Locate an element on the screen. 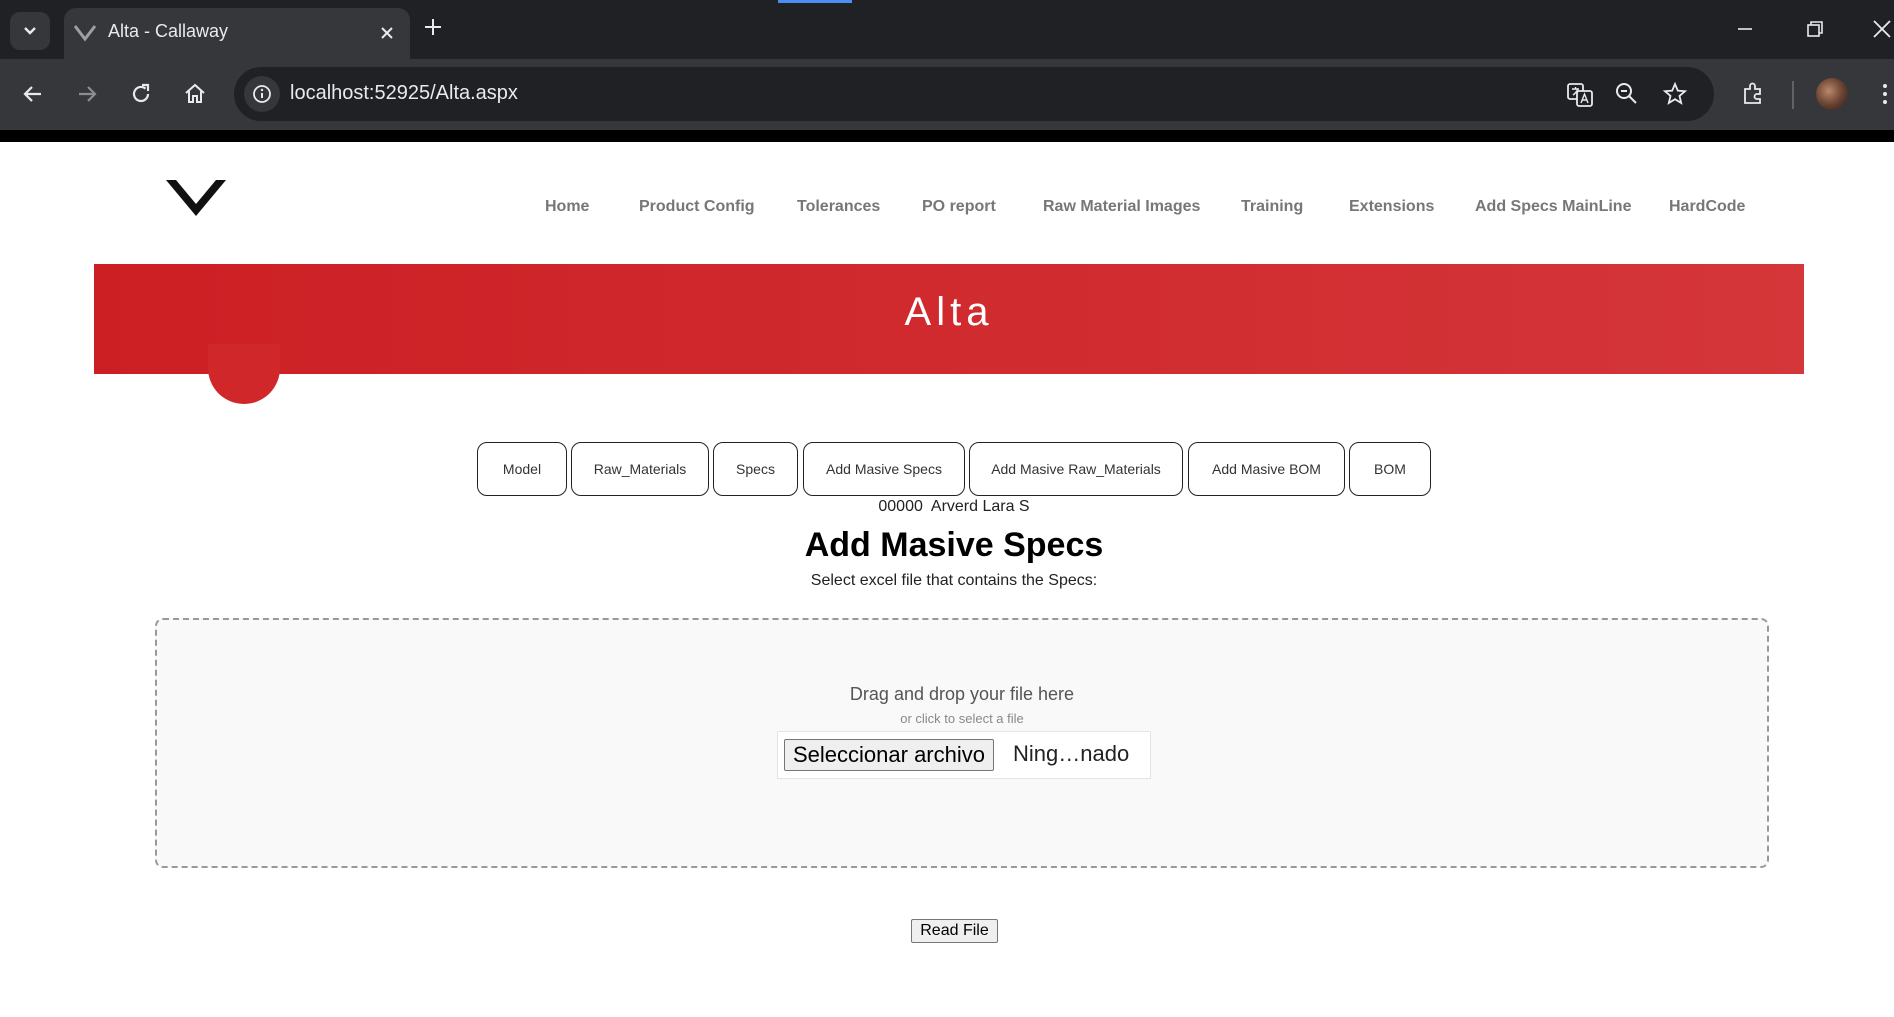  browser-toolbar: localhost:52925/Alta.aspx is located at coordinates (947, 94).